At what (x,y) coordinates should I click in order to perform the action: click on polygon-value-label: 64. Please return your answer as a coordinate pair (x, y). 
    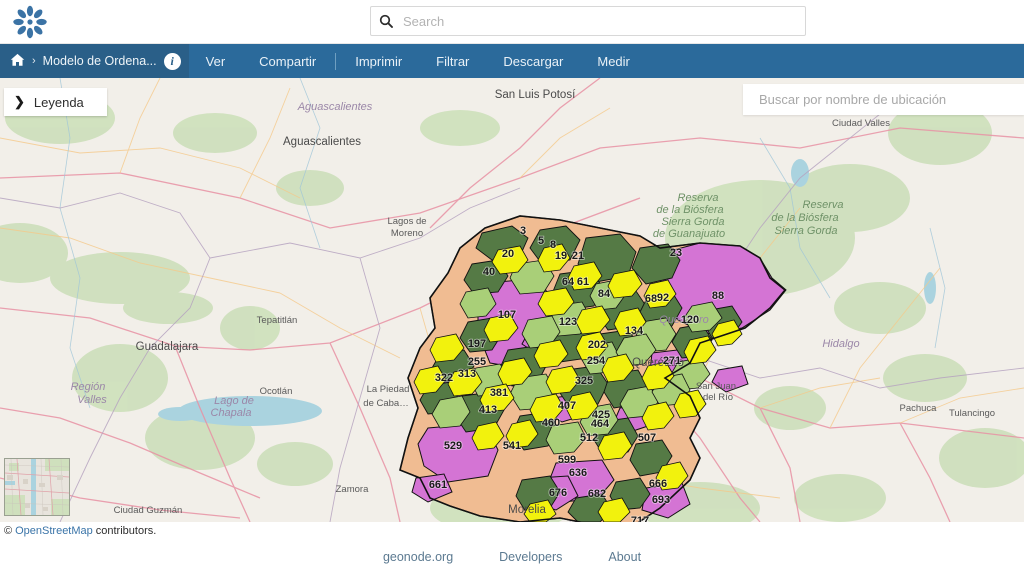
    Looking at the image, I should click on (568, 282).